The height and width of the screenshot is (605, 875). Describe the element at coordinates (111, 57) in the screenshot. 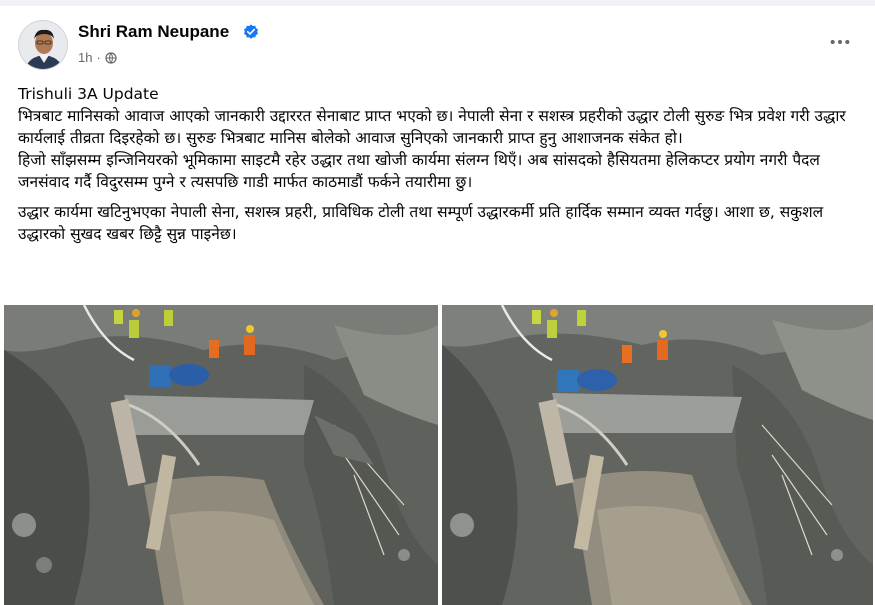

I see `globe-icon` at that location.